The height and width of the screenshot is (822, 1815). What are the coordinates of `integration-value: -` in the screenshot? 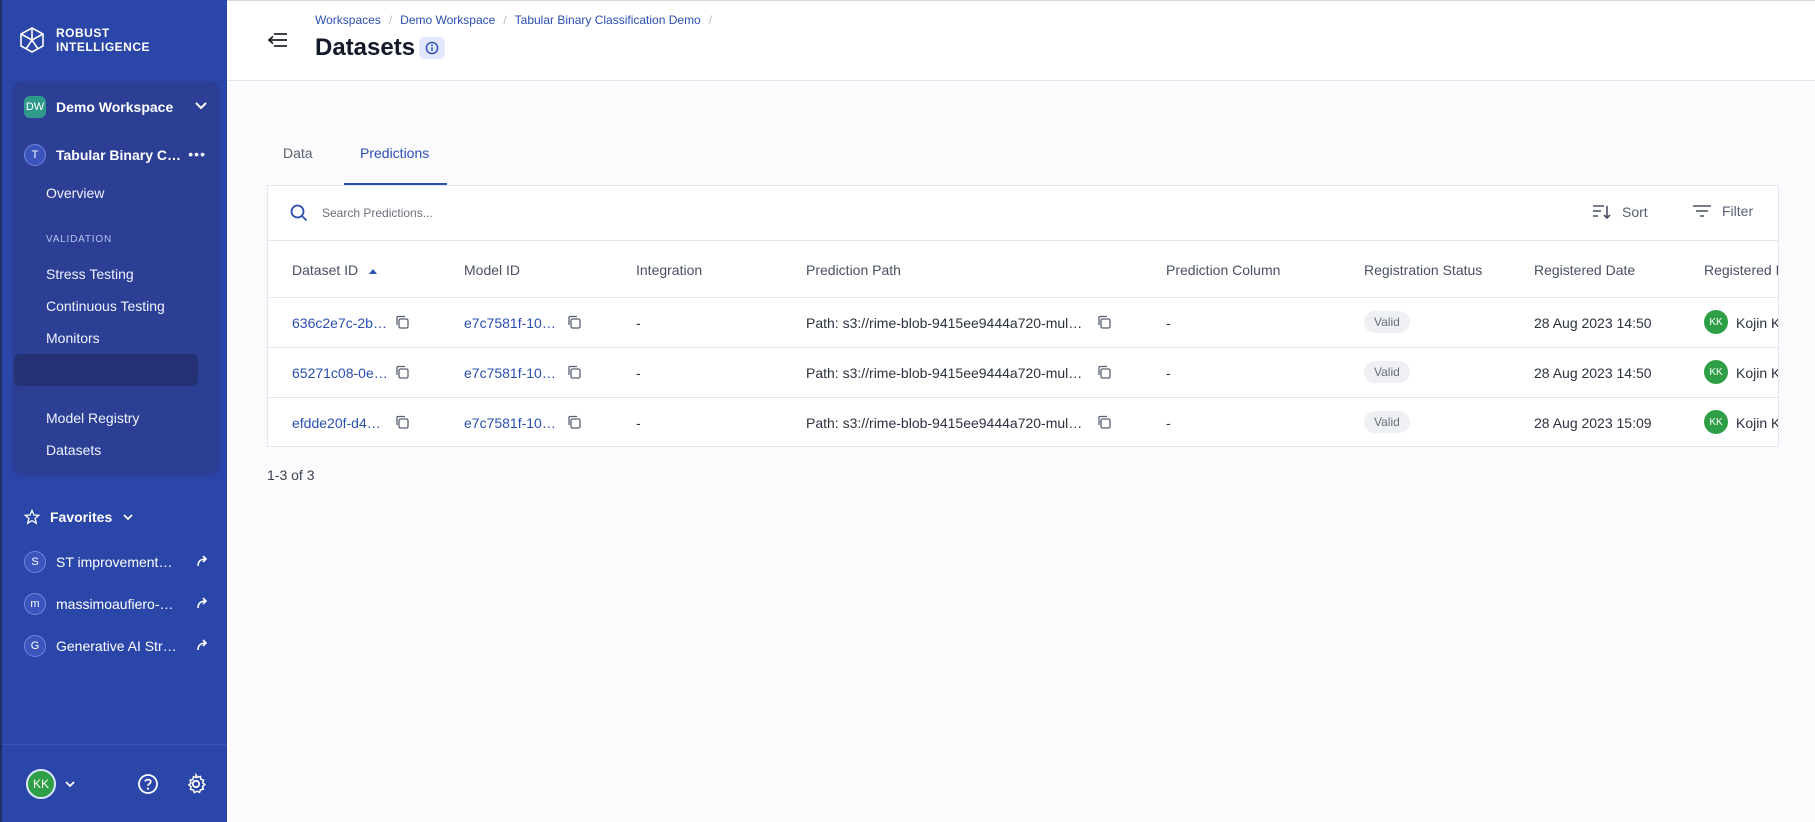 It's located at (638, 373).